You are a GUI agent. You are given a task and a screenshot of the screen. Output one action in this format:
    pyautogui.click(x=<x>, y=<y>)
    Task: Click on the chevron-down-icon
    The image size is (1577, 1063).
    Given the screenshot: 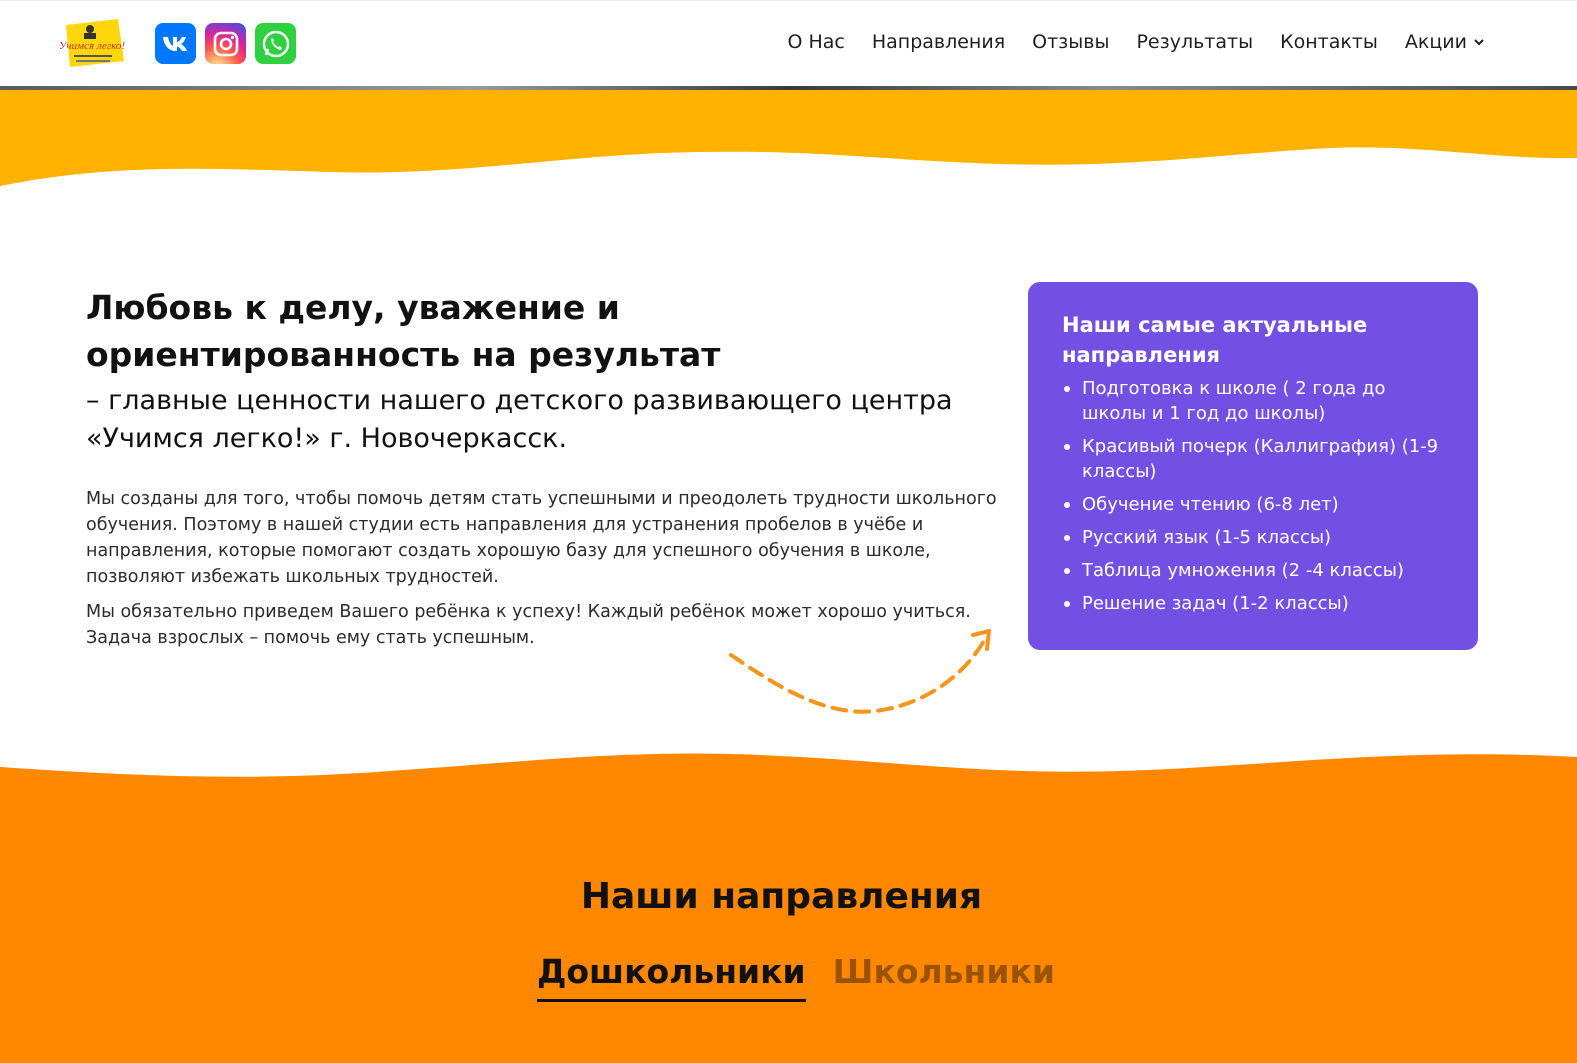 What is the action you would take?
    pyautogui.click(x=1479, y=42)
    